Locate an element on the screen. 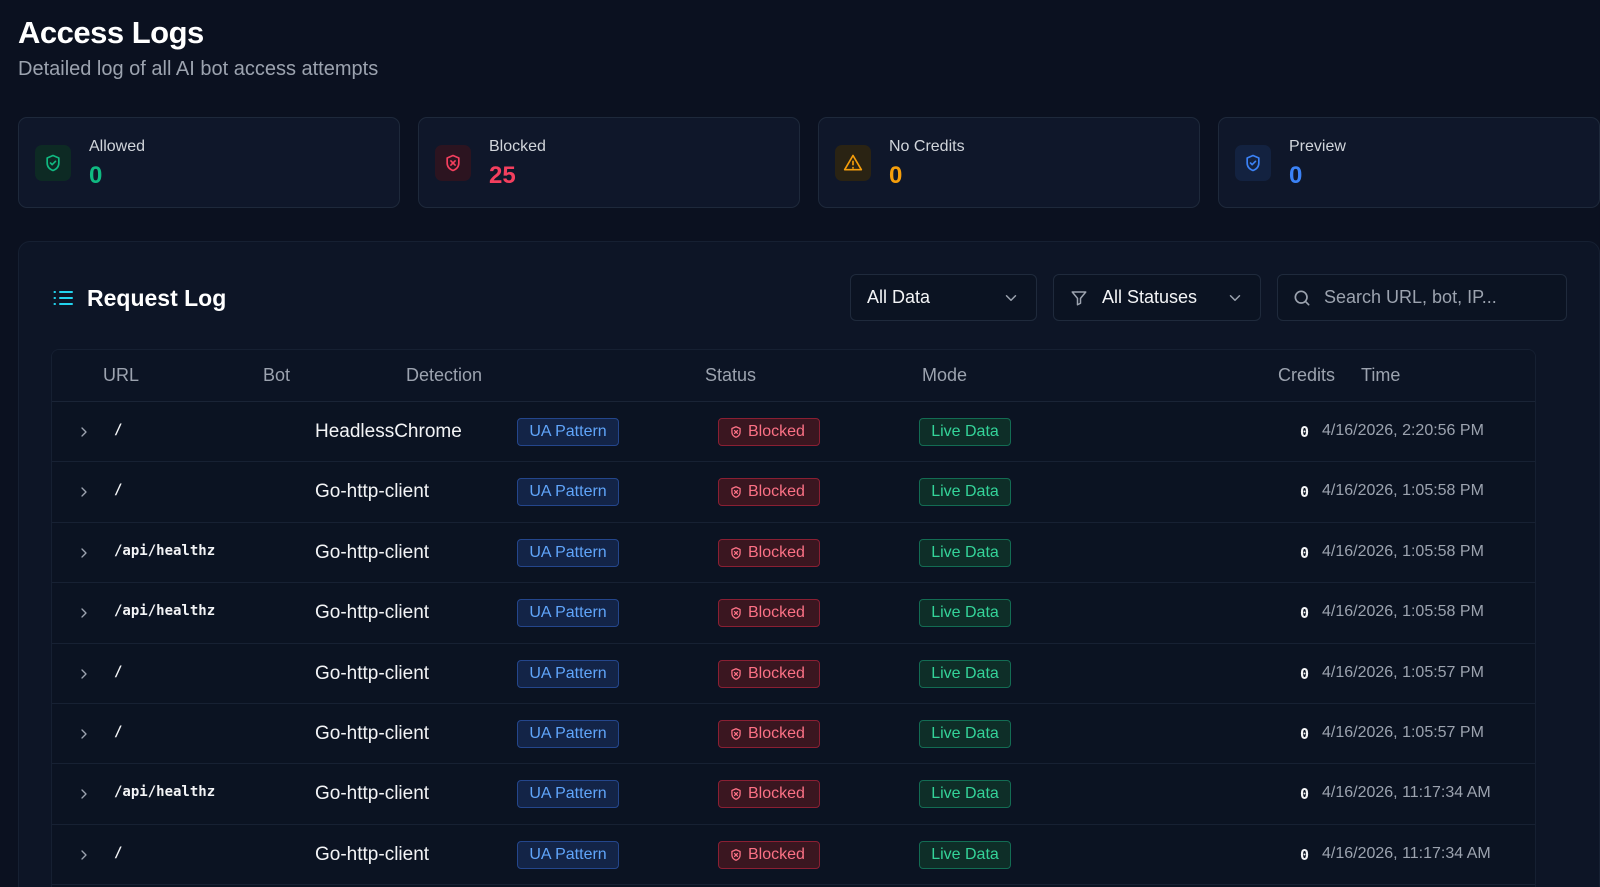 The height and width of the screenshot is (887, 1600). data-filter-label: All Data is located at coordinates (899, 297).